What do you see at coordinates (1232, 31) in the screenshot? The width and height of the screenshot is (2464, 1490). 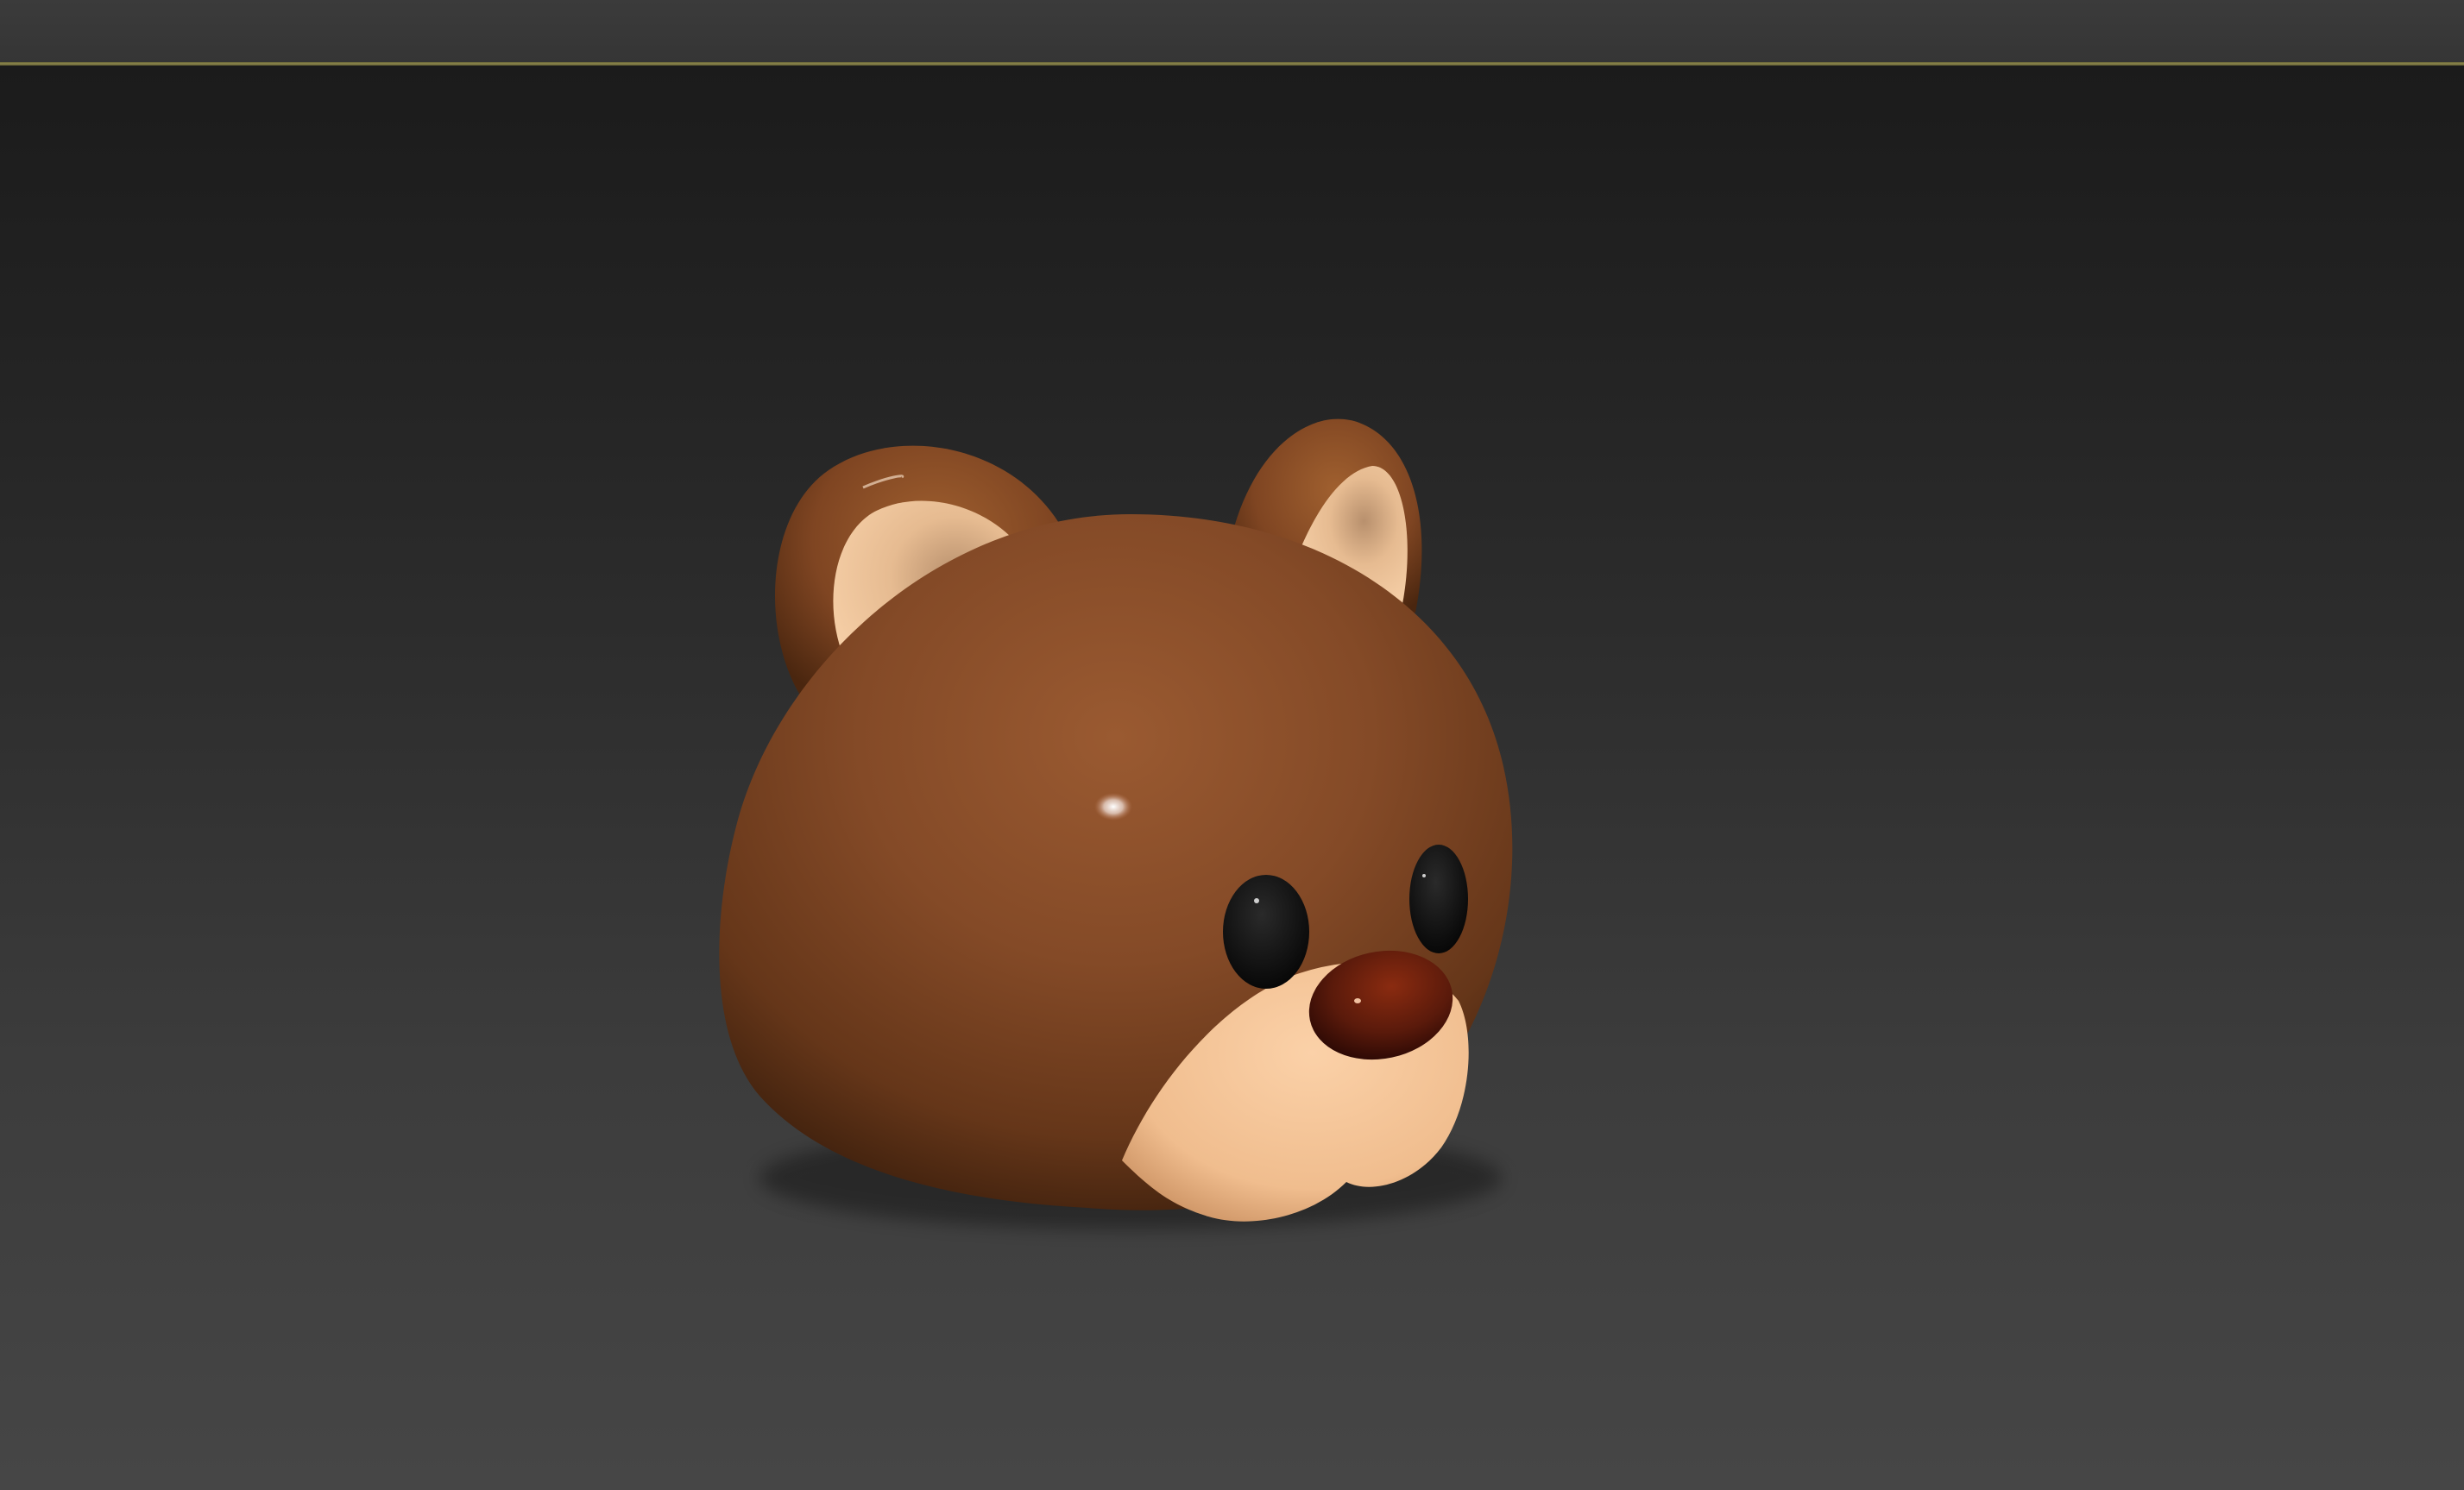 I see `top-toolbar-strip` at bounding box center [1232, 31].